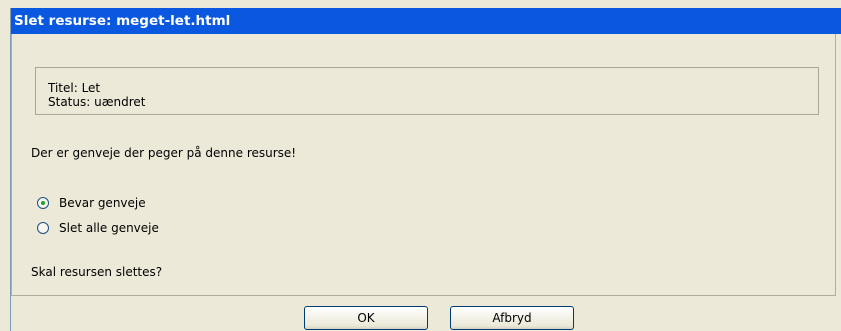  Describe the element at coordinates (427, 91) in the screenshot. I see `resource-info-box: Titel: Let Status: uændret` at that location.